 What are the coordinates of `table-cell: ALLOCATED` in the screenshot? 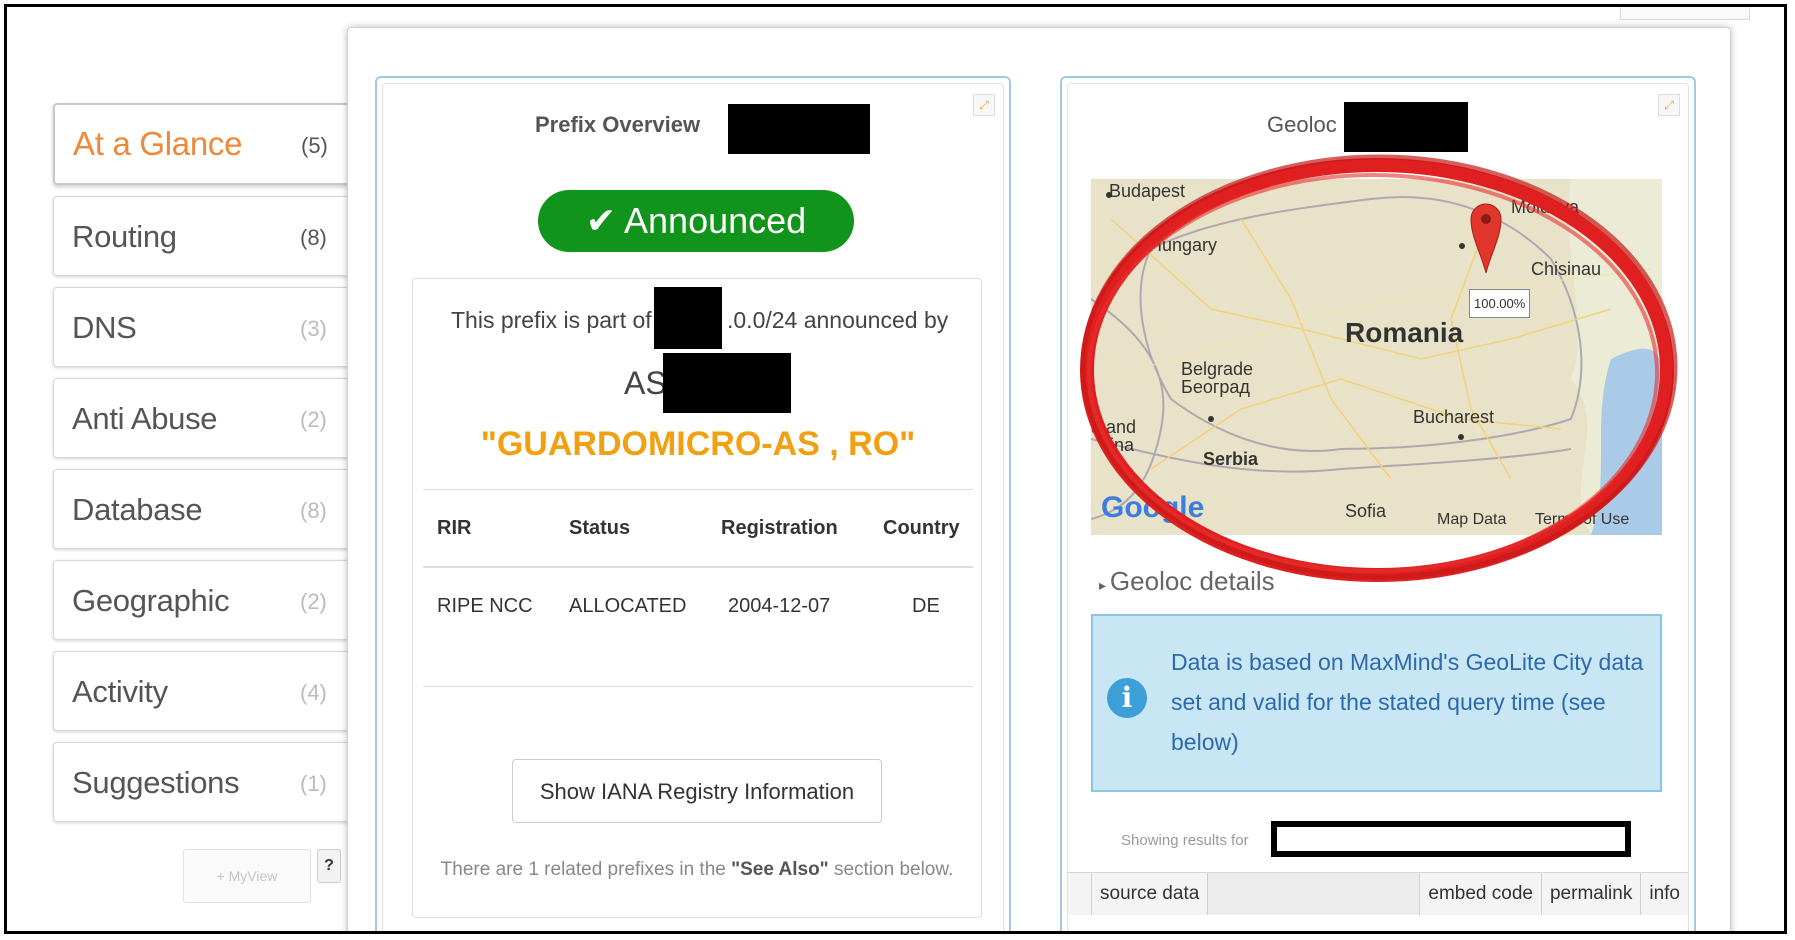 It's located at (628, 605).